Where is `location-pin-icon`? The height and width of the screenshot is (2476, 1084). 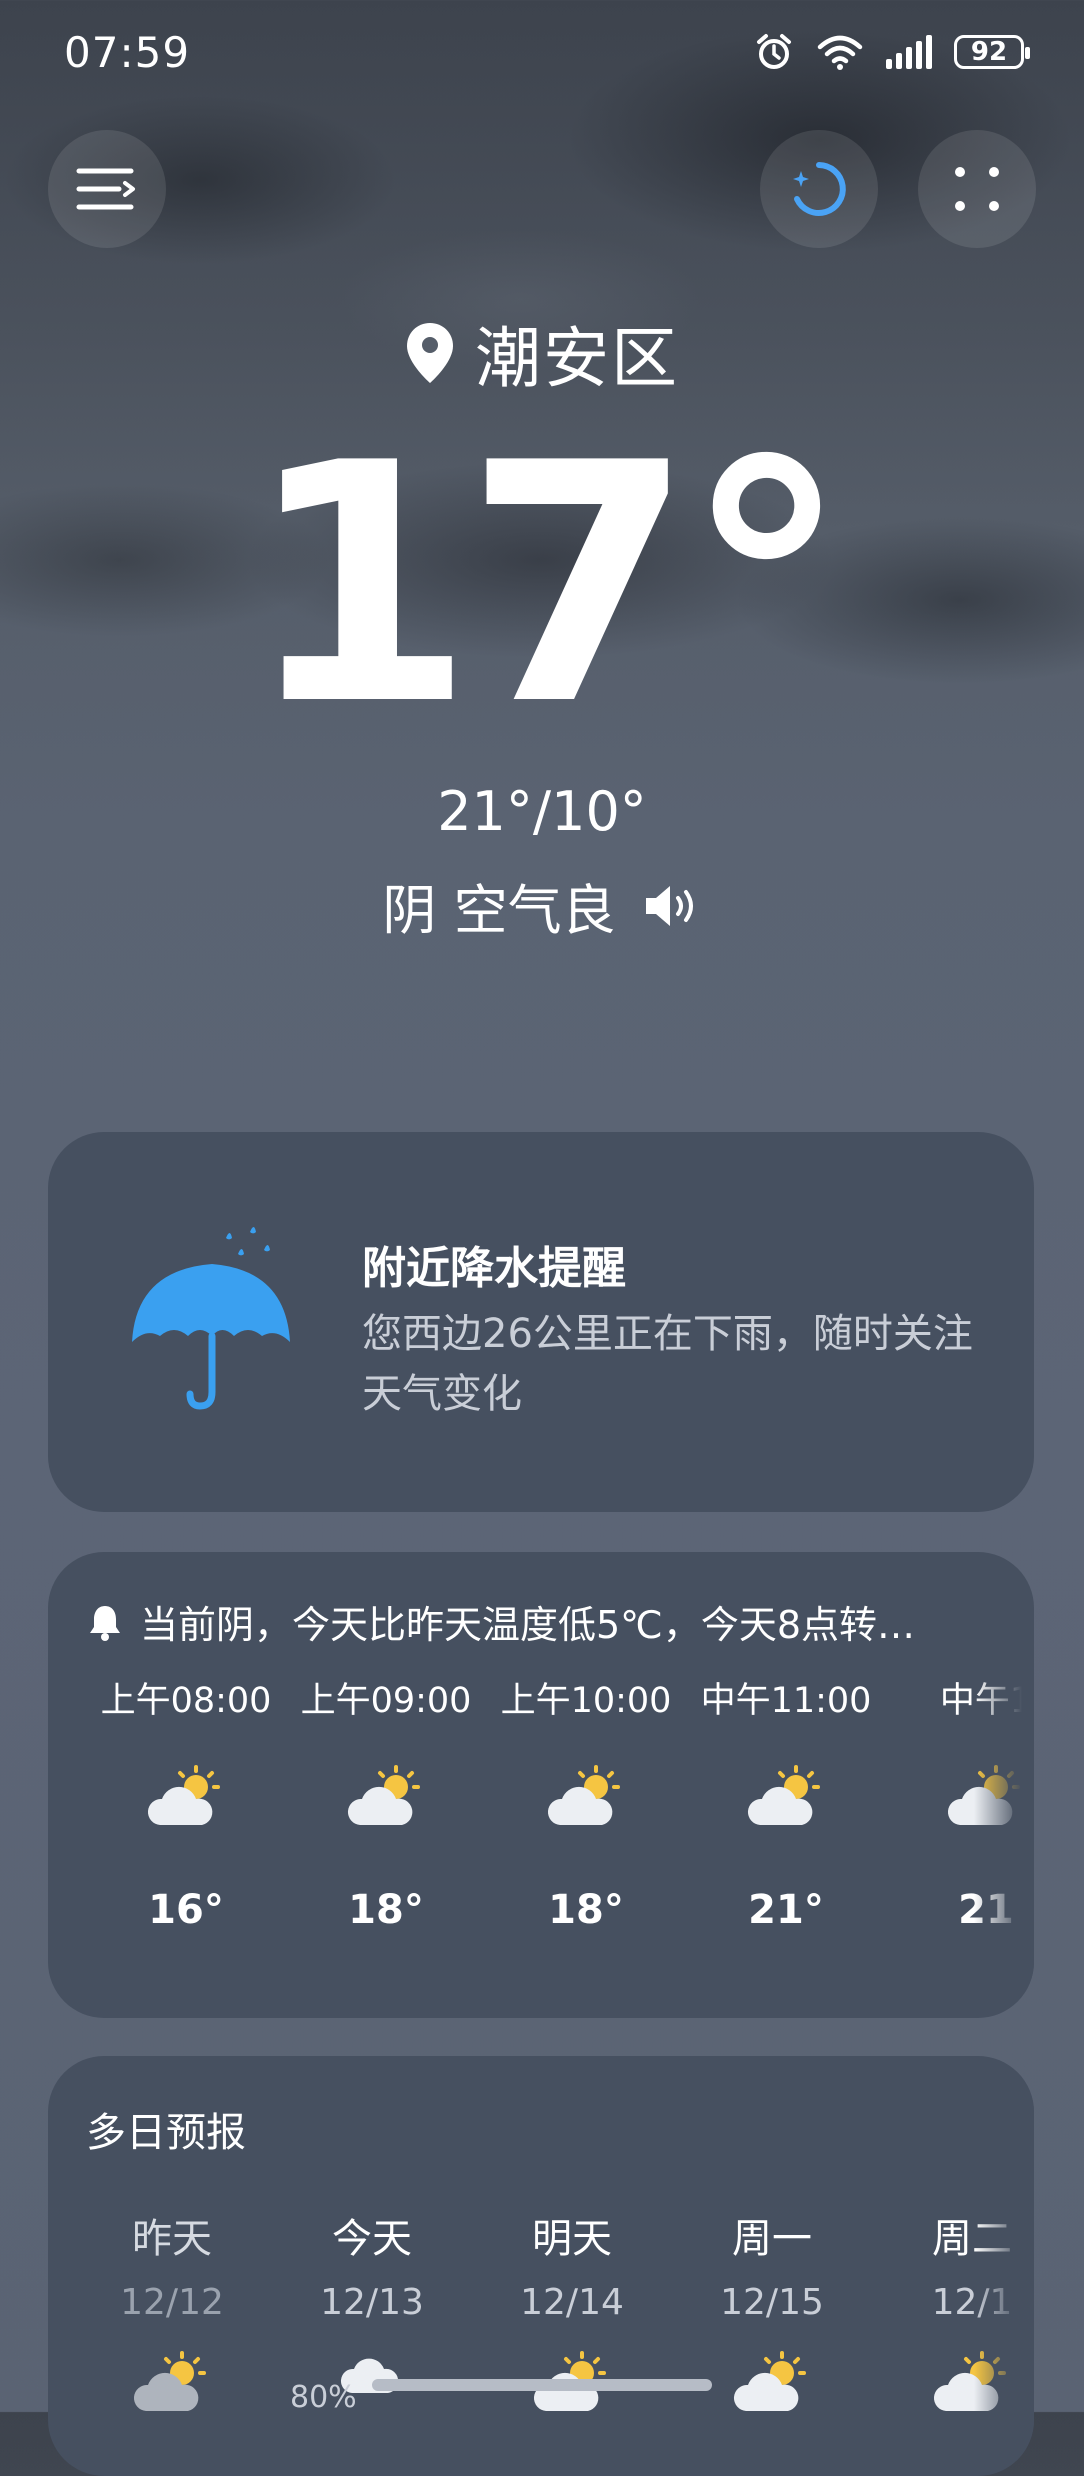 location-pin-icon is located at coordinates (430, 353).